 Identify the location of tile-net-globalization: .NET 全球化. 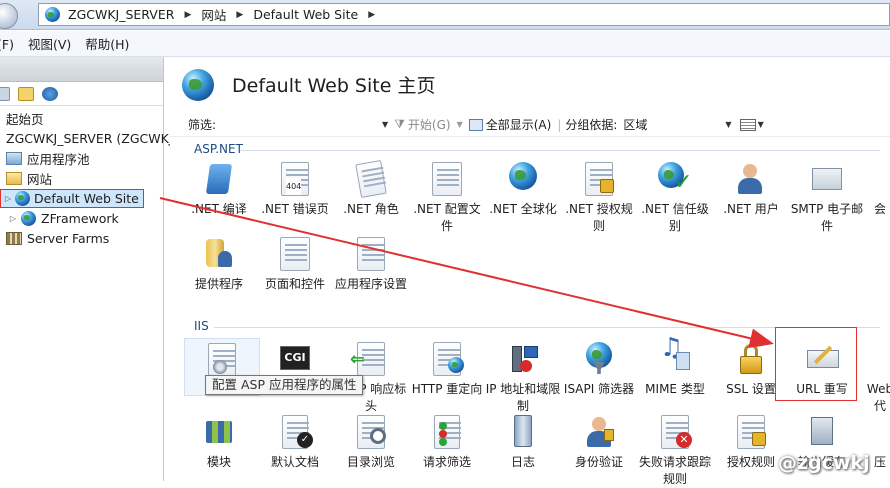
(523, 190).